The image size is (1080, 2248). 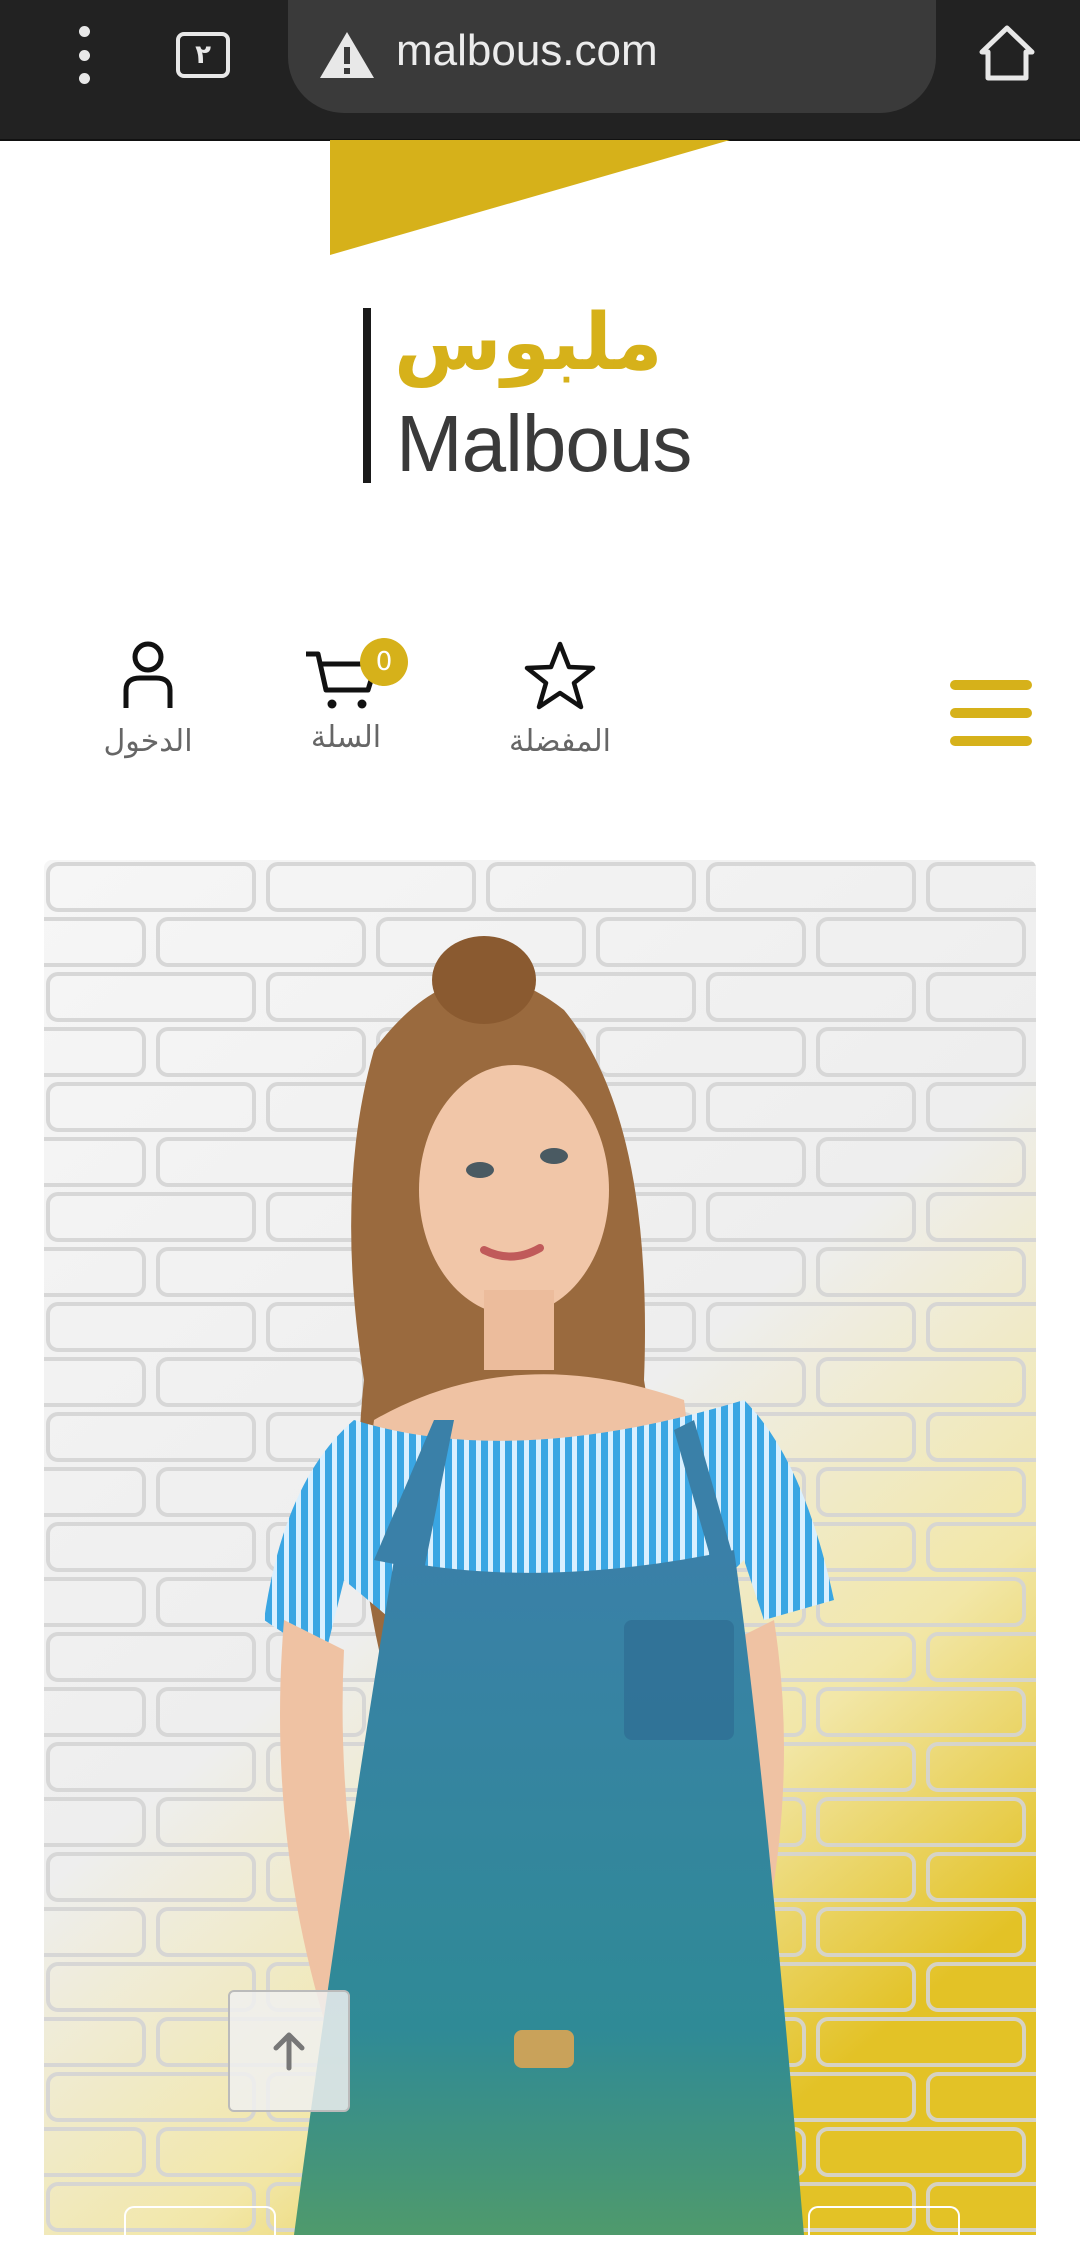 I want to click on home-icon, so click(x=1007, y=53).